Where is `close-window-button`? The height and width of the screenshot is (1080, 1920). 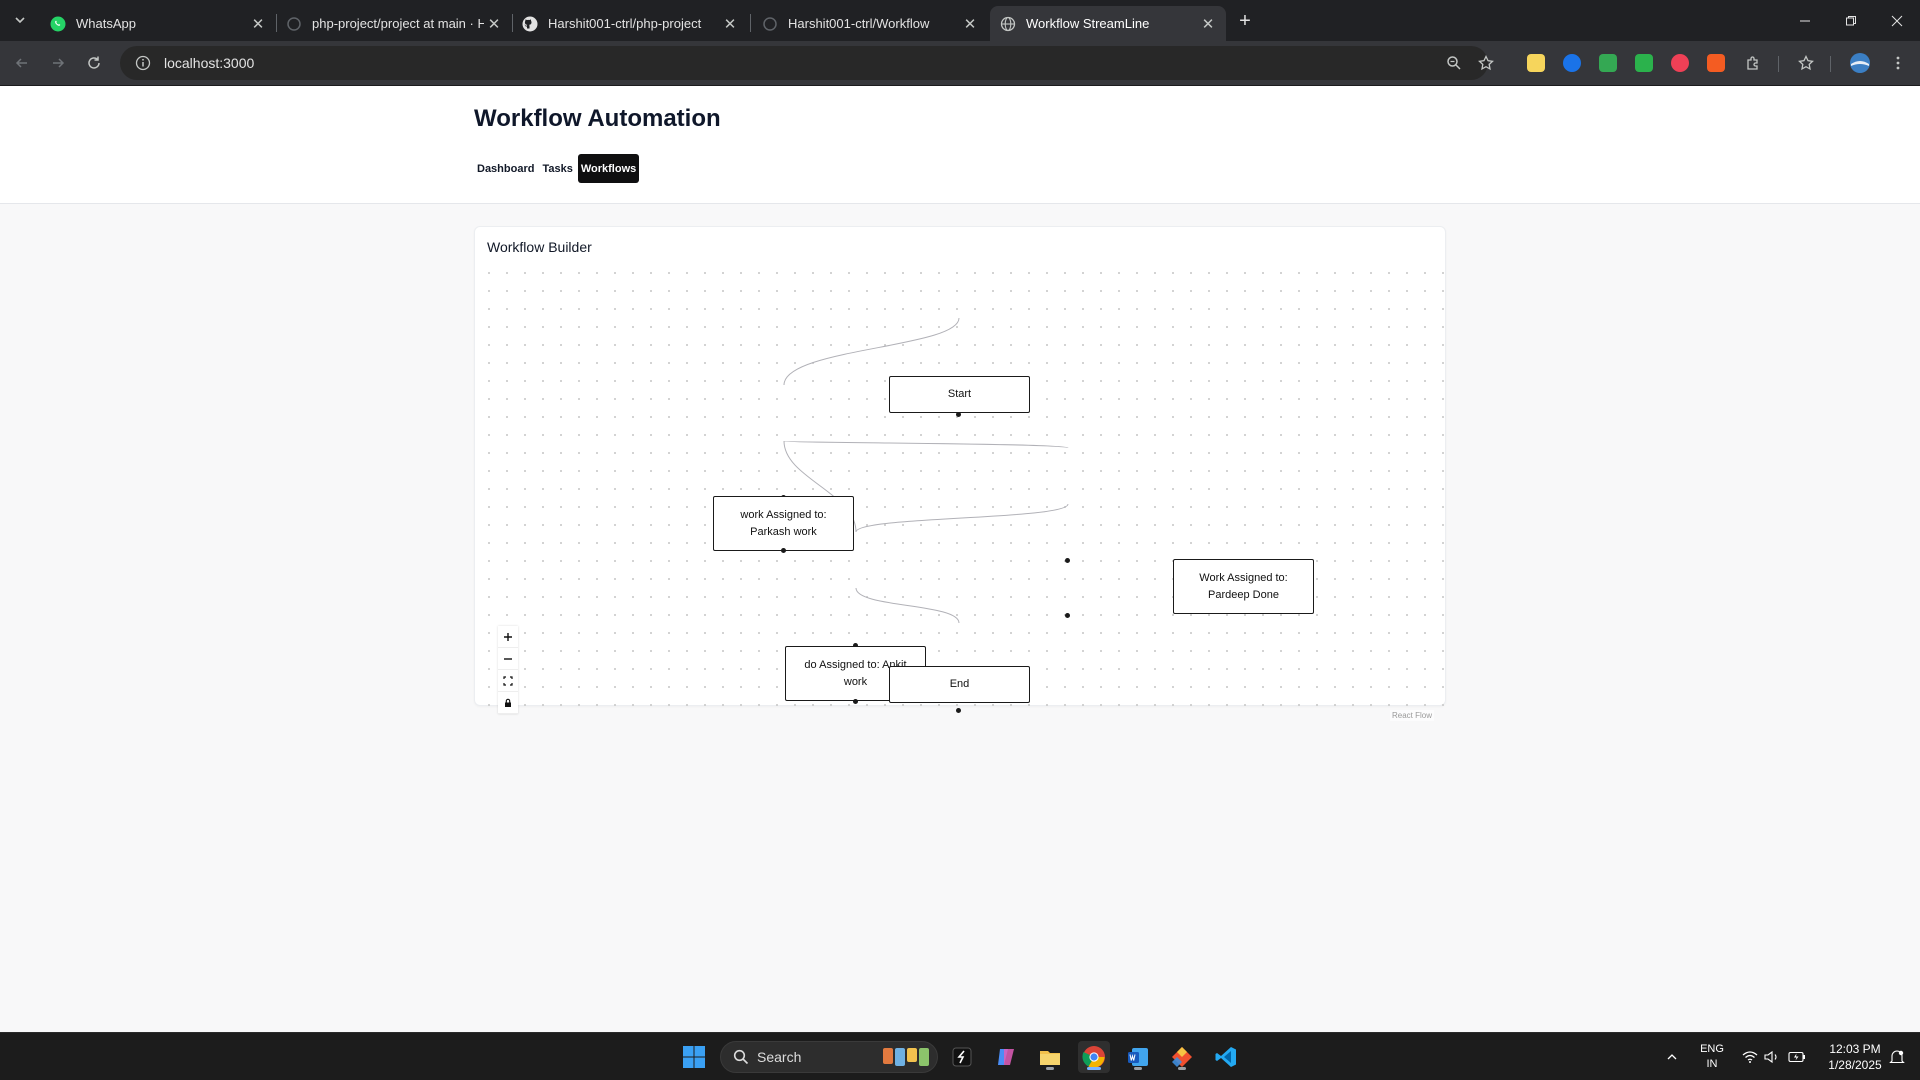
close-window-button is located at coordinates (1897, 20).